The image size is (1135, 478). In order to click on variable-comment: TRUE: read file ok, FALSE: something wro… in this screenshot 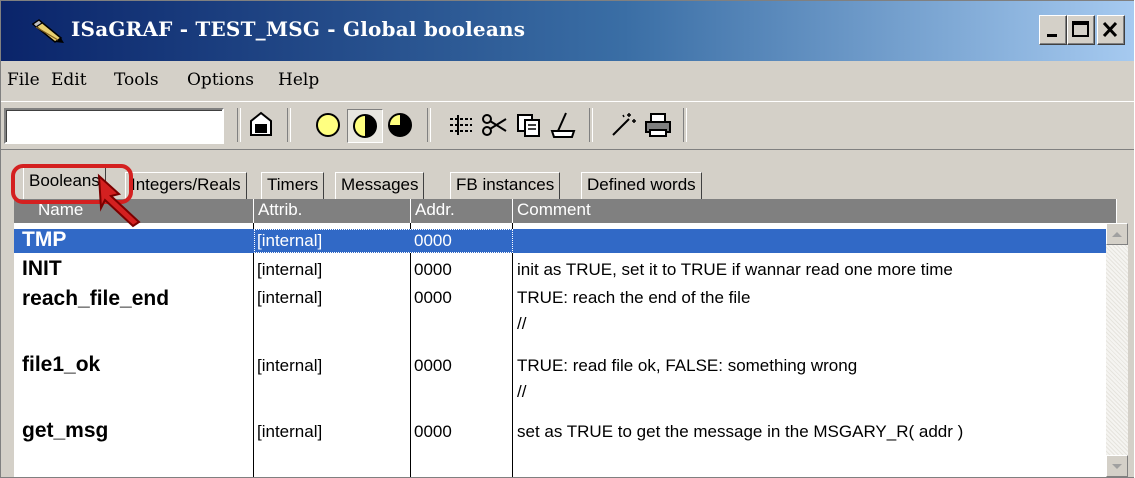, I will do `click(687, 365)`.